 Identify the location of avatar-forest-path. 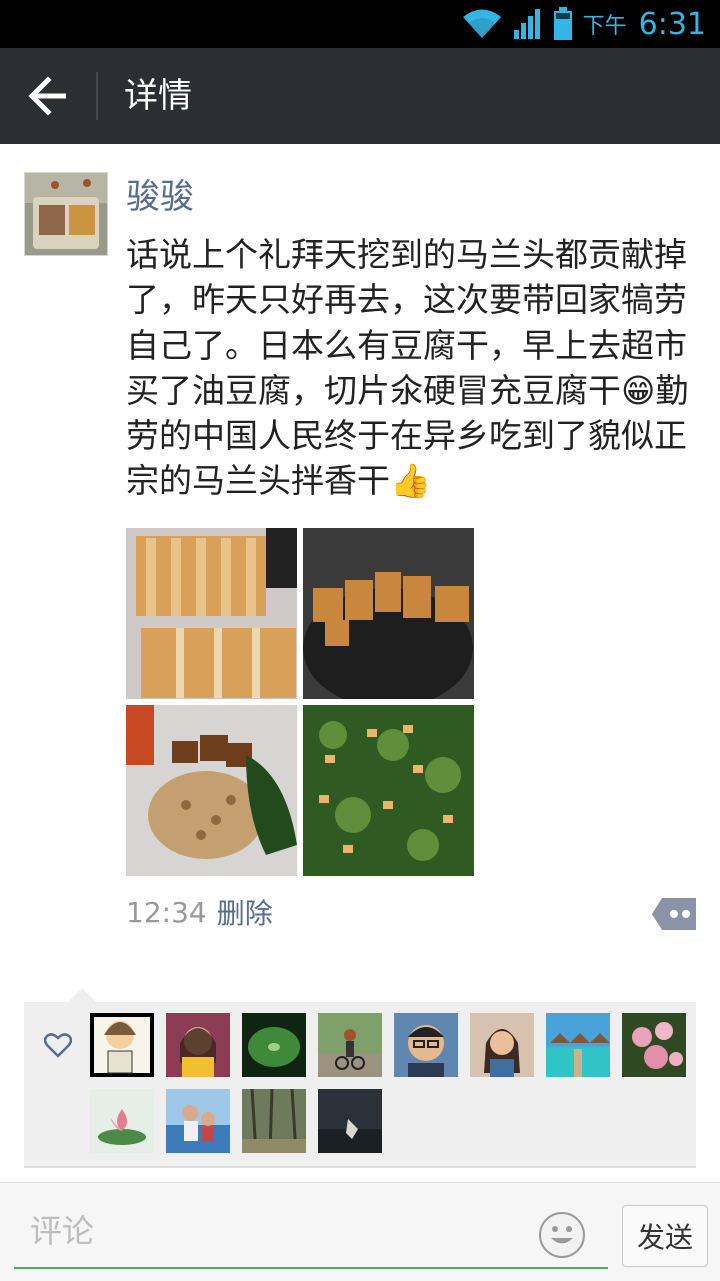
(274, 1121).